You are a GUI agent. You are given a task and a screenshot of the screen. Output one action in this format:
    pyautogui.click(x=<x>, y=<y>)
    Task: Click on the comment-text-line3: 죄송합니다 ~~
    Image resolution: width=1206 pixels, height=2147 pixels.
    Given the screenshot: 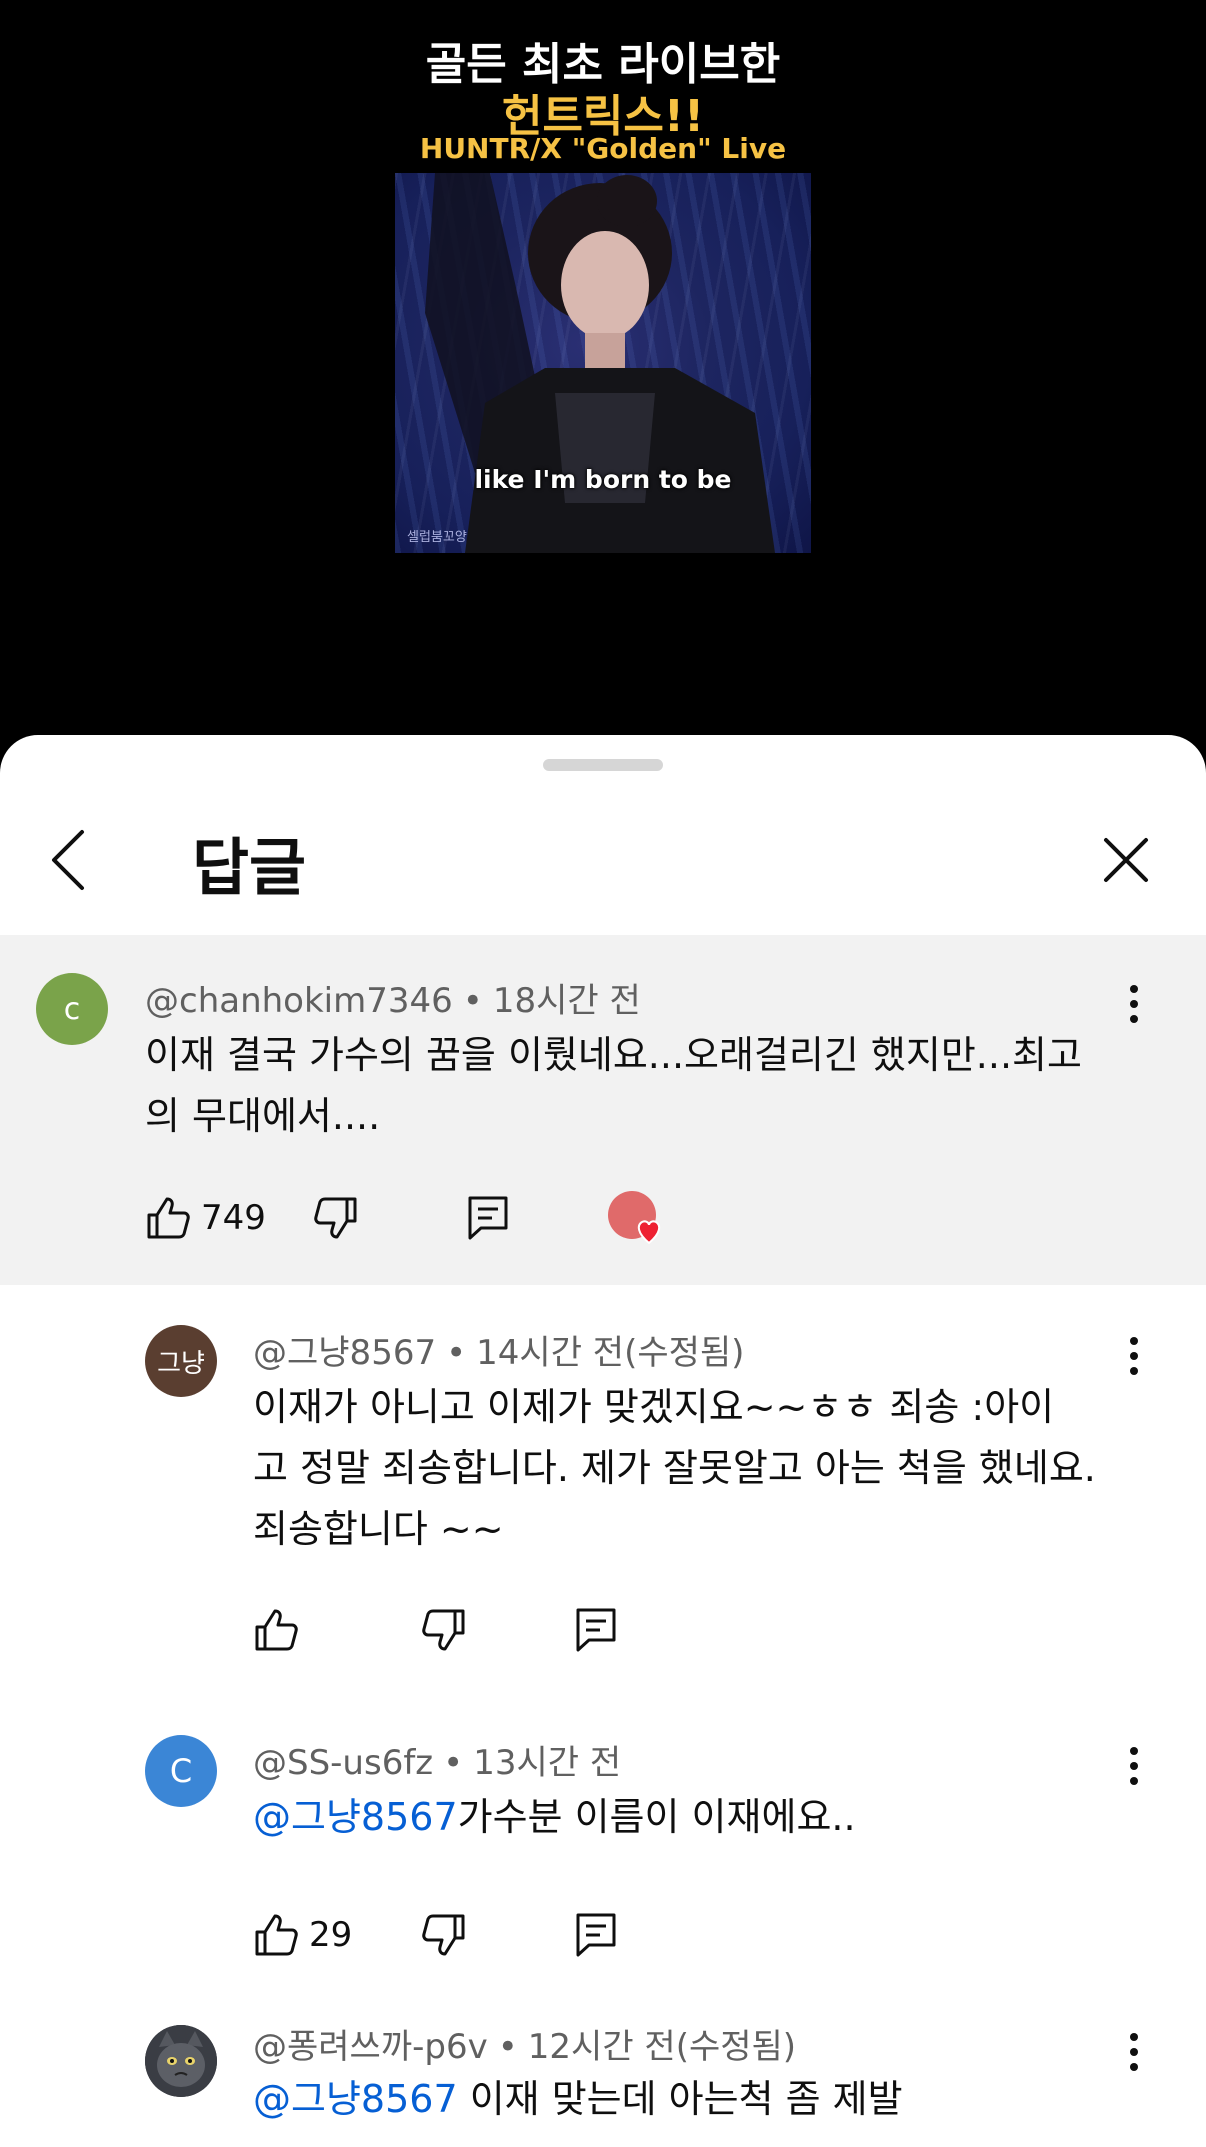 What is the action you would take?
    pyautogui.click(x=378, y=1529)
    